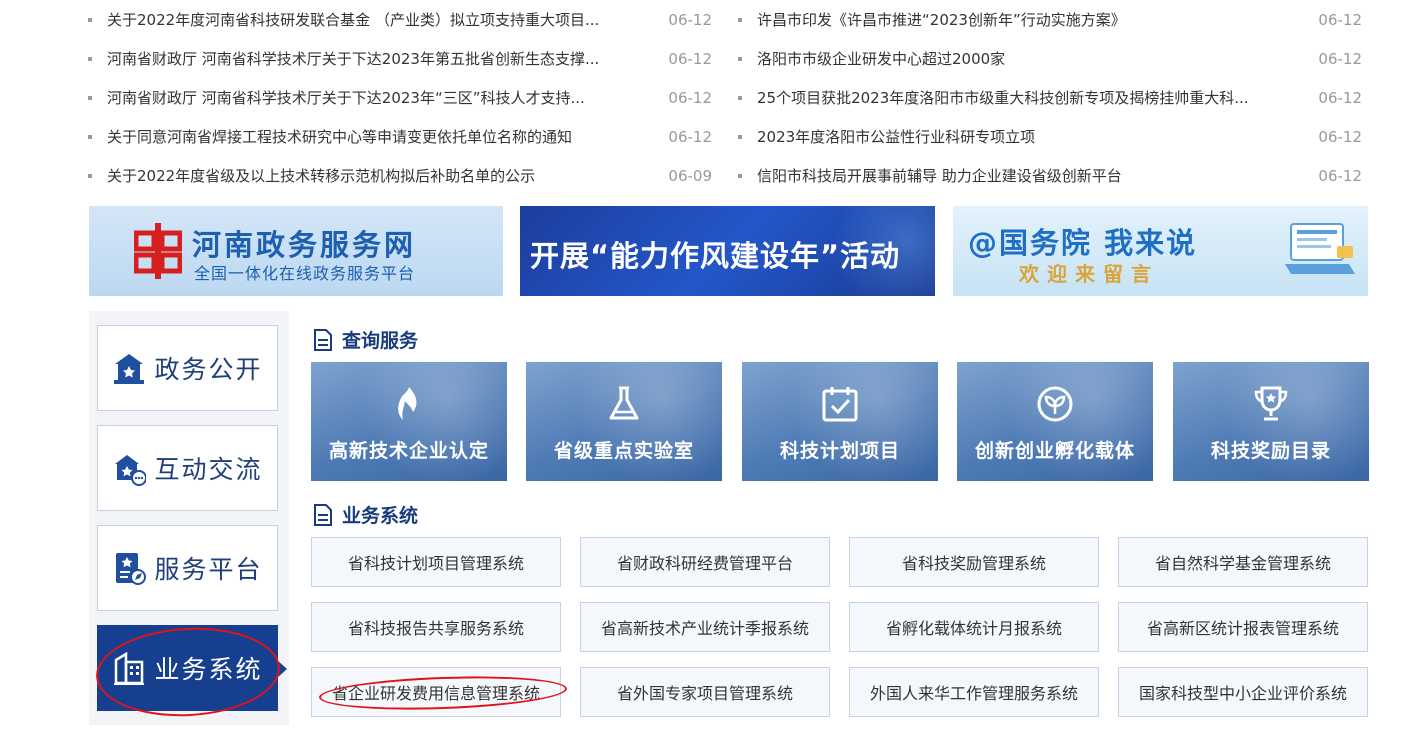  I want to click on system-link: 省高新区统计报表管理系统, so click(1243, 627).